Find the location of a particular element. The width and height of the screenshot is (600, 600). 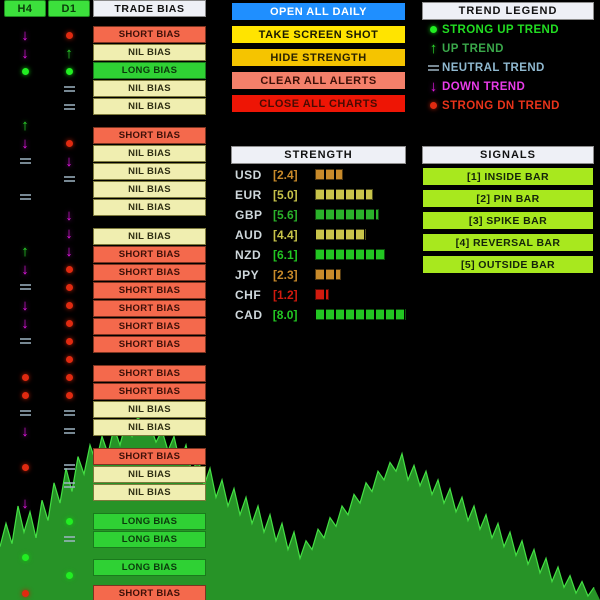

action-button-close-all-charts: CLOSE ALL CHARTS is located at coordinates (318, 103).